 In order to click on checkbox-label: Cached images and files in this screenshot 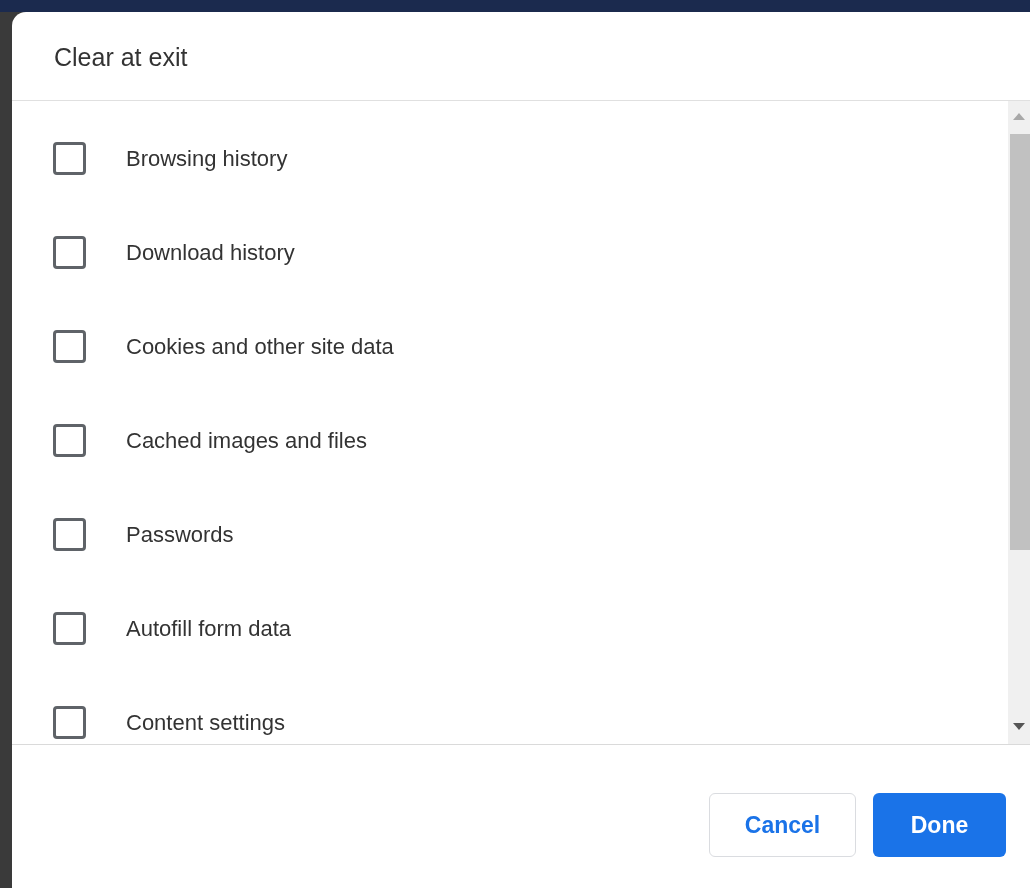, I will do `click(246, 440)`.